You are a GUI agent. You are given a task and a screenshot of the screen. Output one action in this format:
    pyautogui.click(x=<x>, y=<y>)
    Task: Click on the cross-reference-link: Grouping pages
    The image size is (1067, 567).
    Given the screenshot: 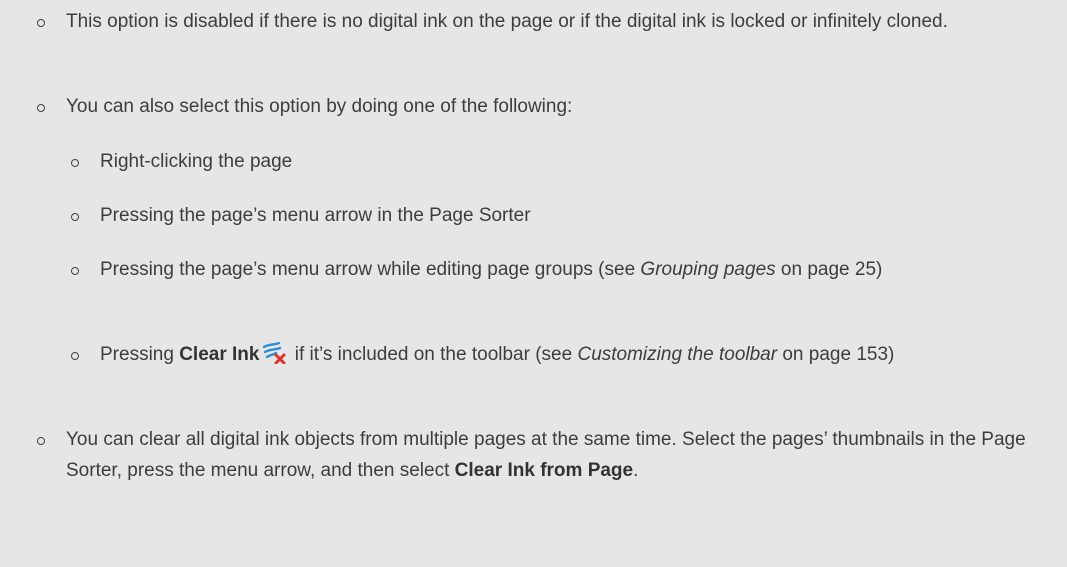 What is the action you would take?
    pyautogui.click(x=708, y=269)
    